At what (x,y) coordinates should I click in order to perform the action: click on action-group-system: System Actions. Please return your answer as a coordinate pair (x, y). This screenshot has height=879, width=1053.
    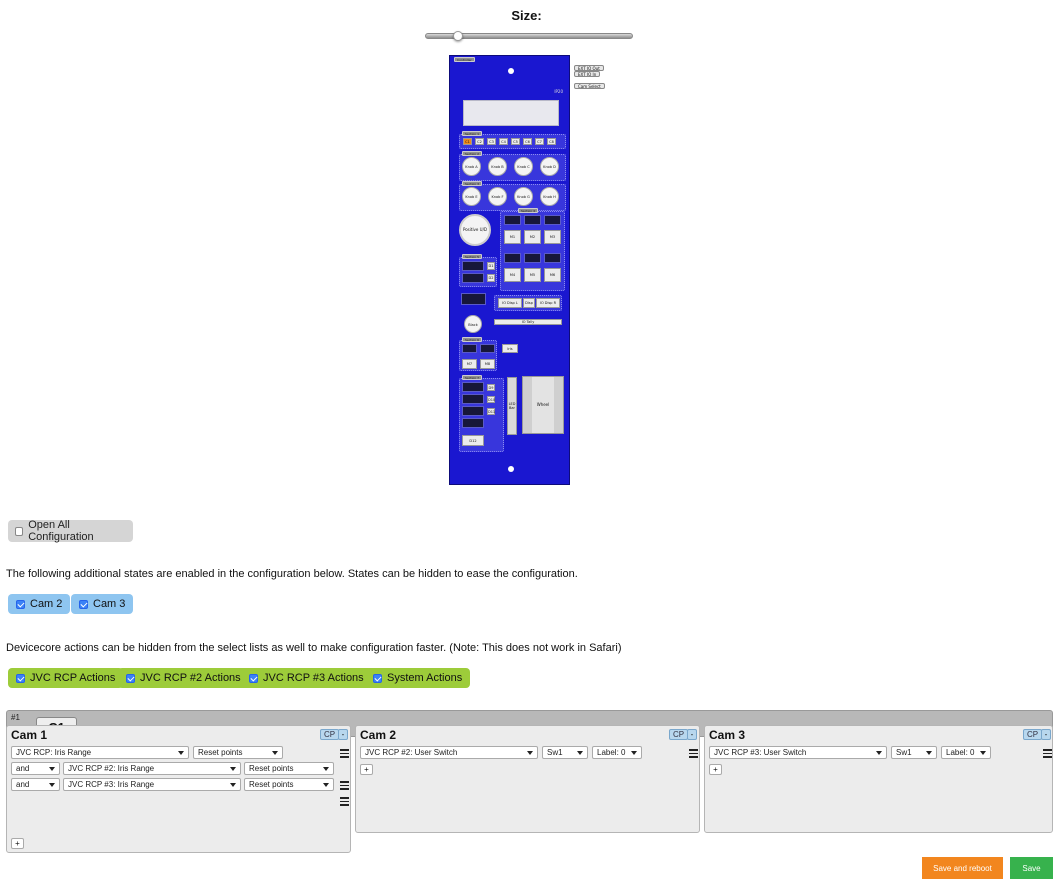
    Looking at the image, I should click on (418, 678).